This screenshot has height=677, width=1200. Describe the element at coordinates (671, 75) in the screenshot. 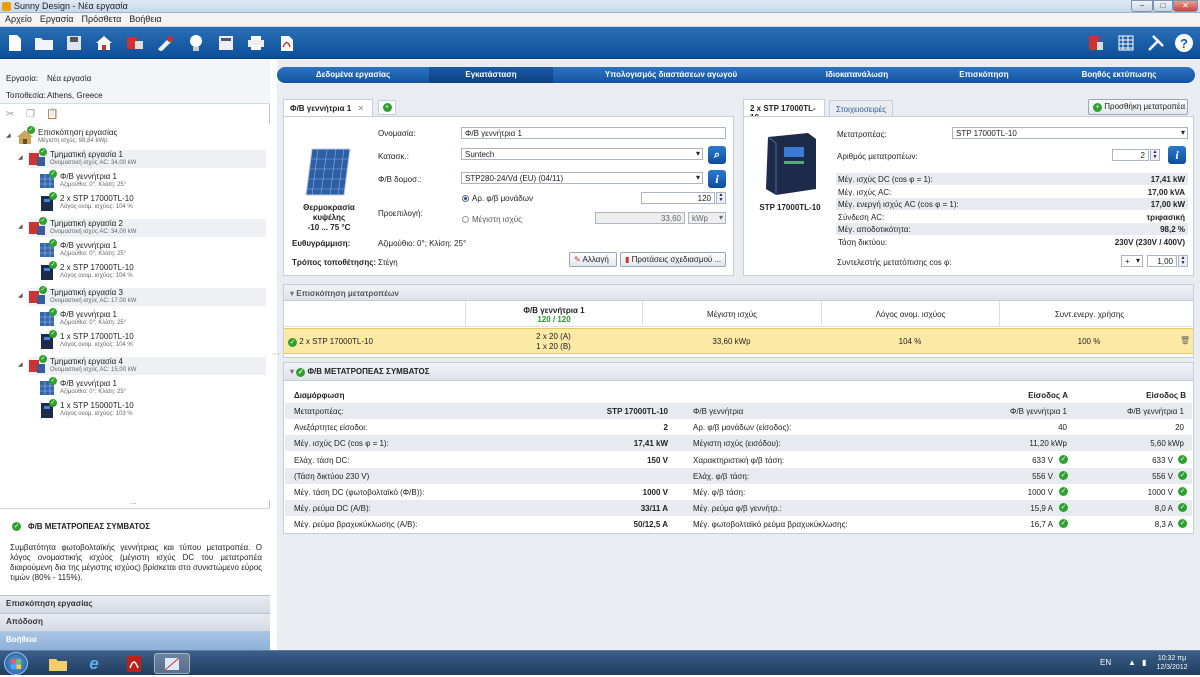

I see `step-cable-sizing: Υπολογισμός διαστάσεων αγωγού` at that location.